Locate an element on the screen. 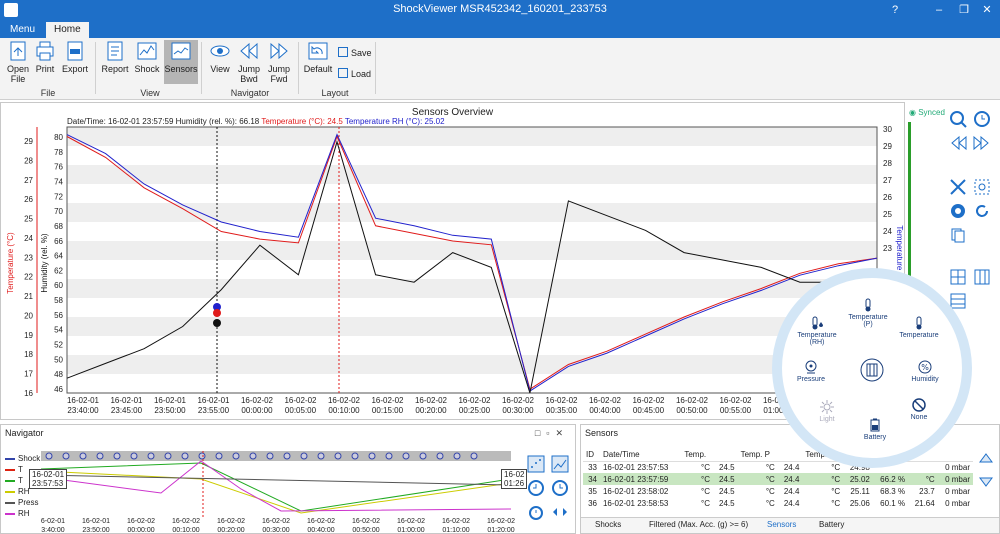 This screenshot has height=534, width=1000. humidity-tick-label: 54 is located at coordinates (58, 330).